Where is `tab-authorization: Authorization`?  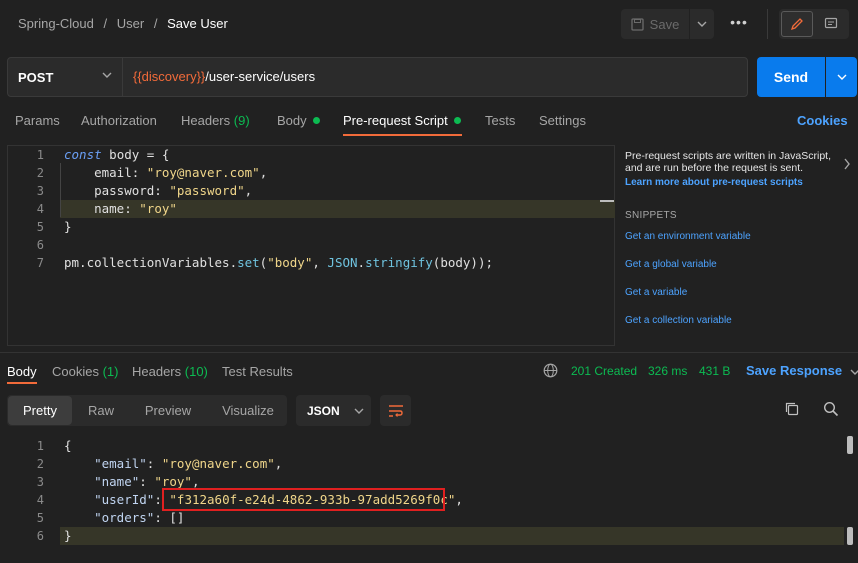 tab-authorization: Authorization is located at coordinates (119, 120).